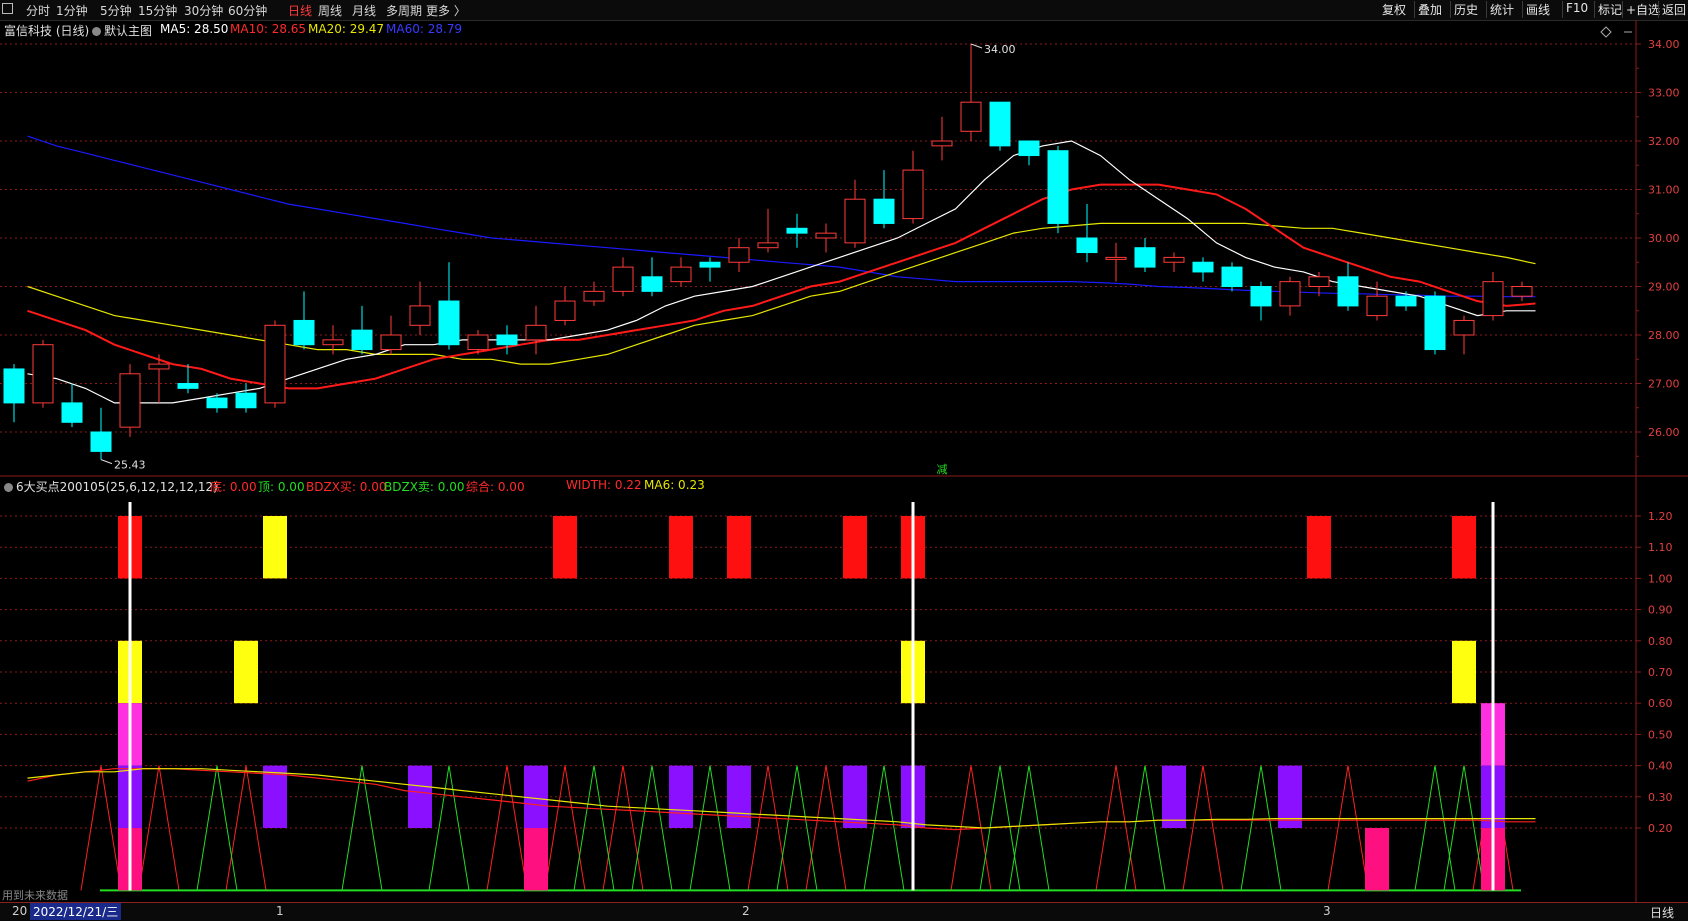  Describe the element at coordinates (1606, 32) in the screenshot. I see `diamond-icon` at that location.